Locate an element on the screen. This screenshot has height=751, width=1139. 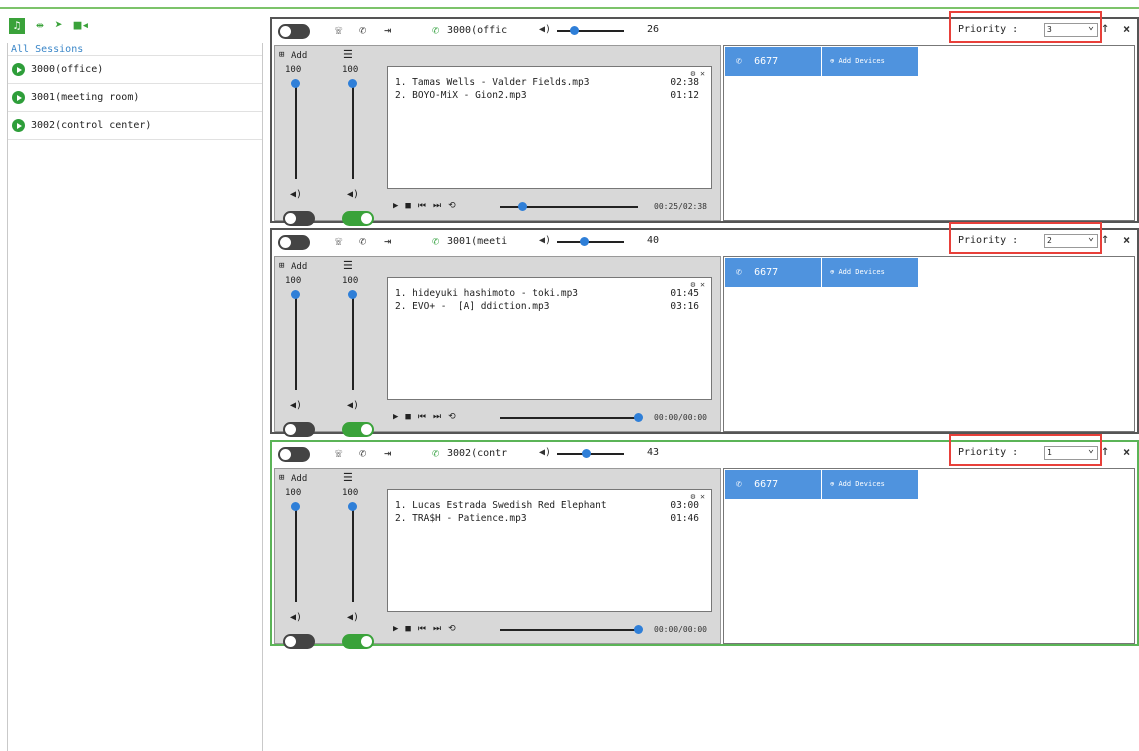
app-icon: ♫ is located at coordinates (17, 26).